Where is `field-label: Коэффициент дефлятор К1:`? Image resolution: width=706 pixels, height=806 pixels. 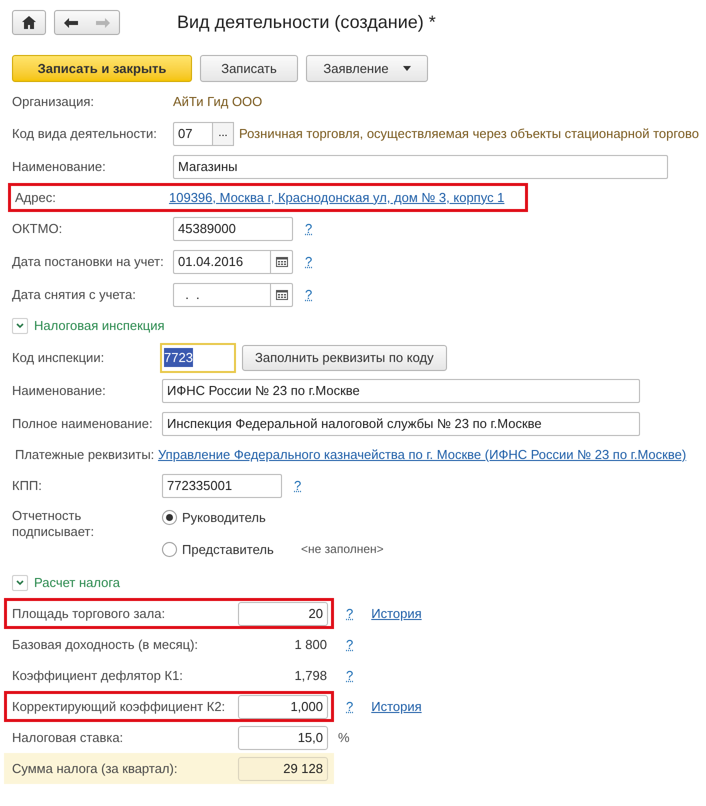
field-label: Коэффициент дефлятор К1: is located at coordinates (98, 675).